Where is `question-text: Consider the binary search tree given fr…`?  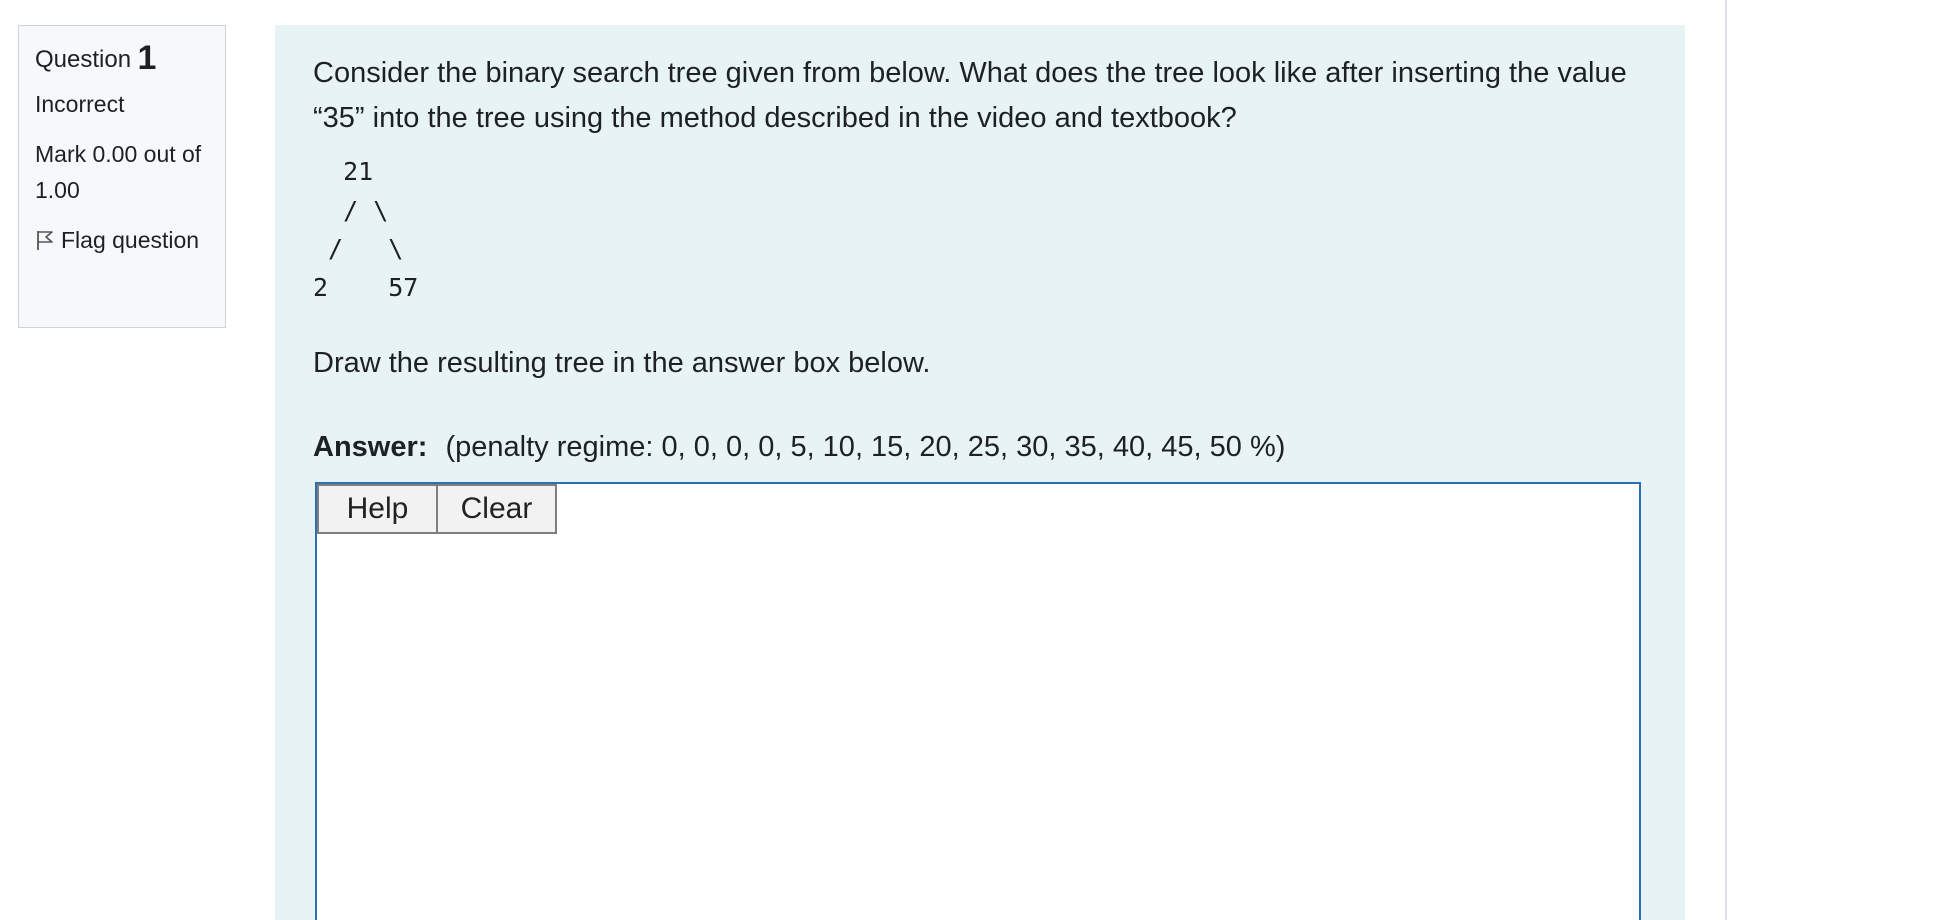
question-text: Consider the binary search tree given fr… is located at coordinates (970, 95).